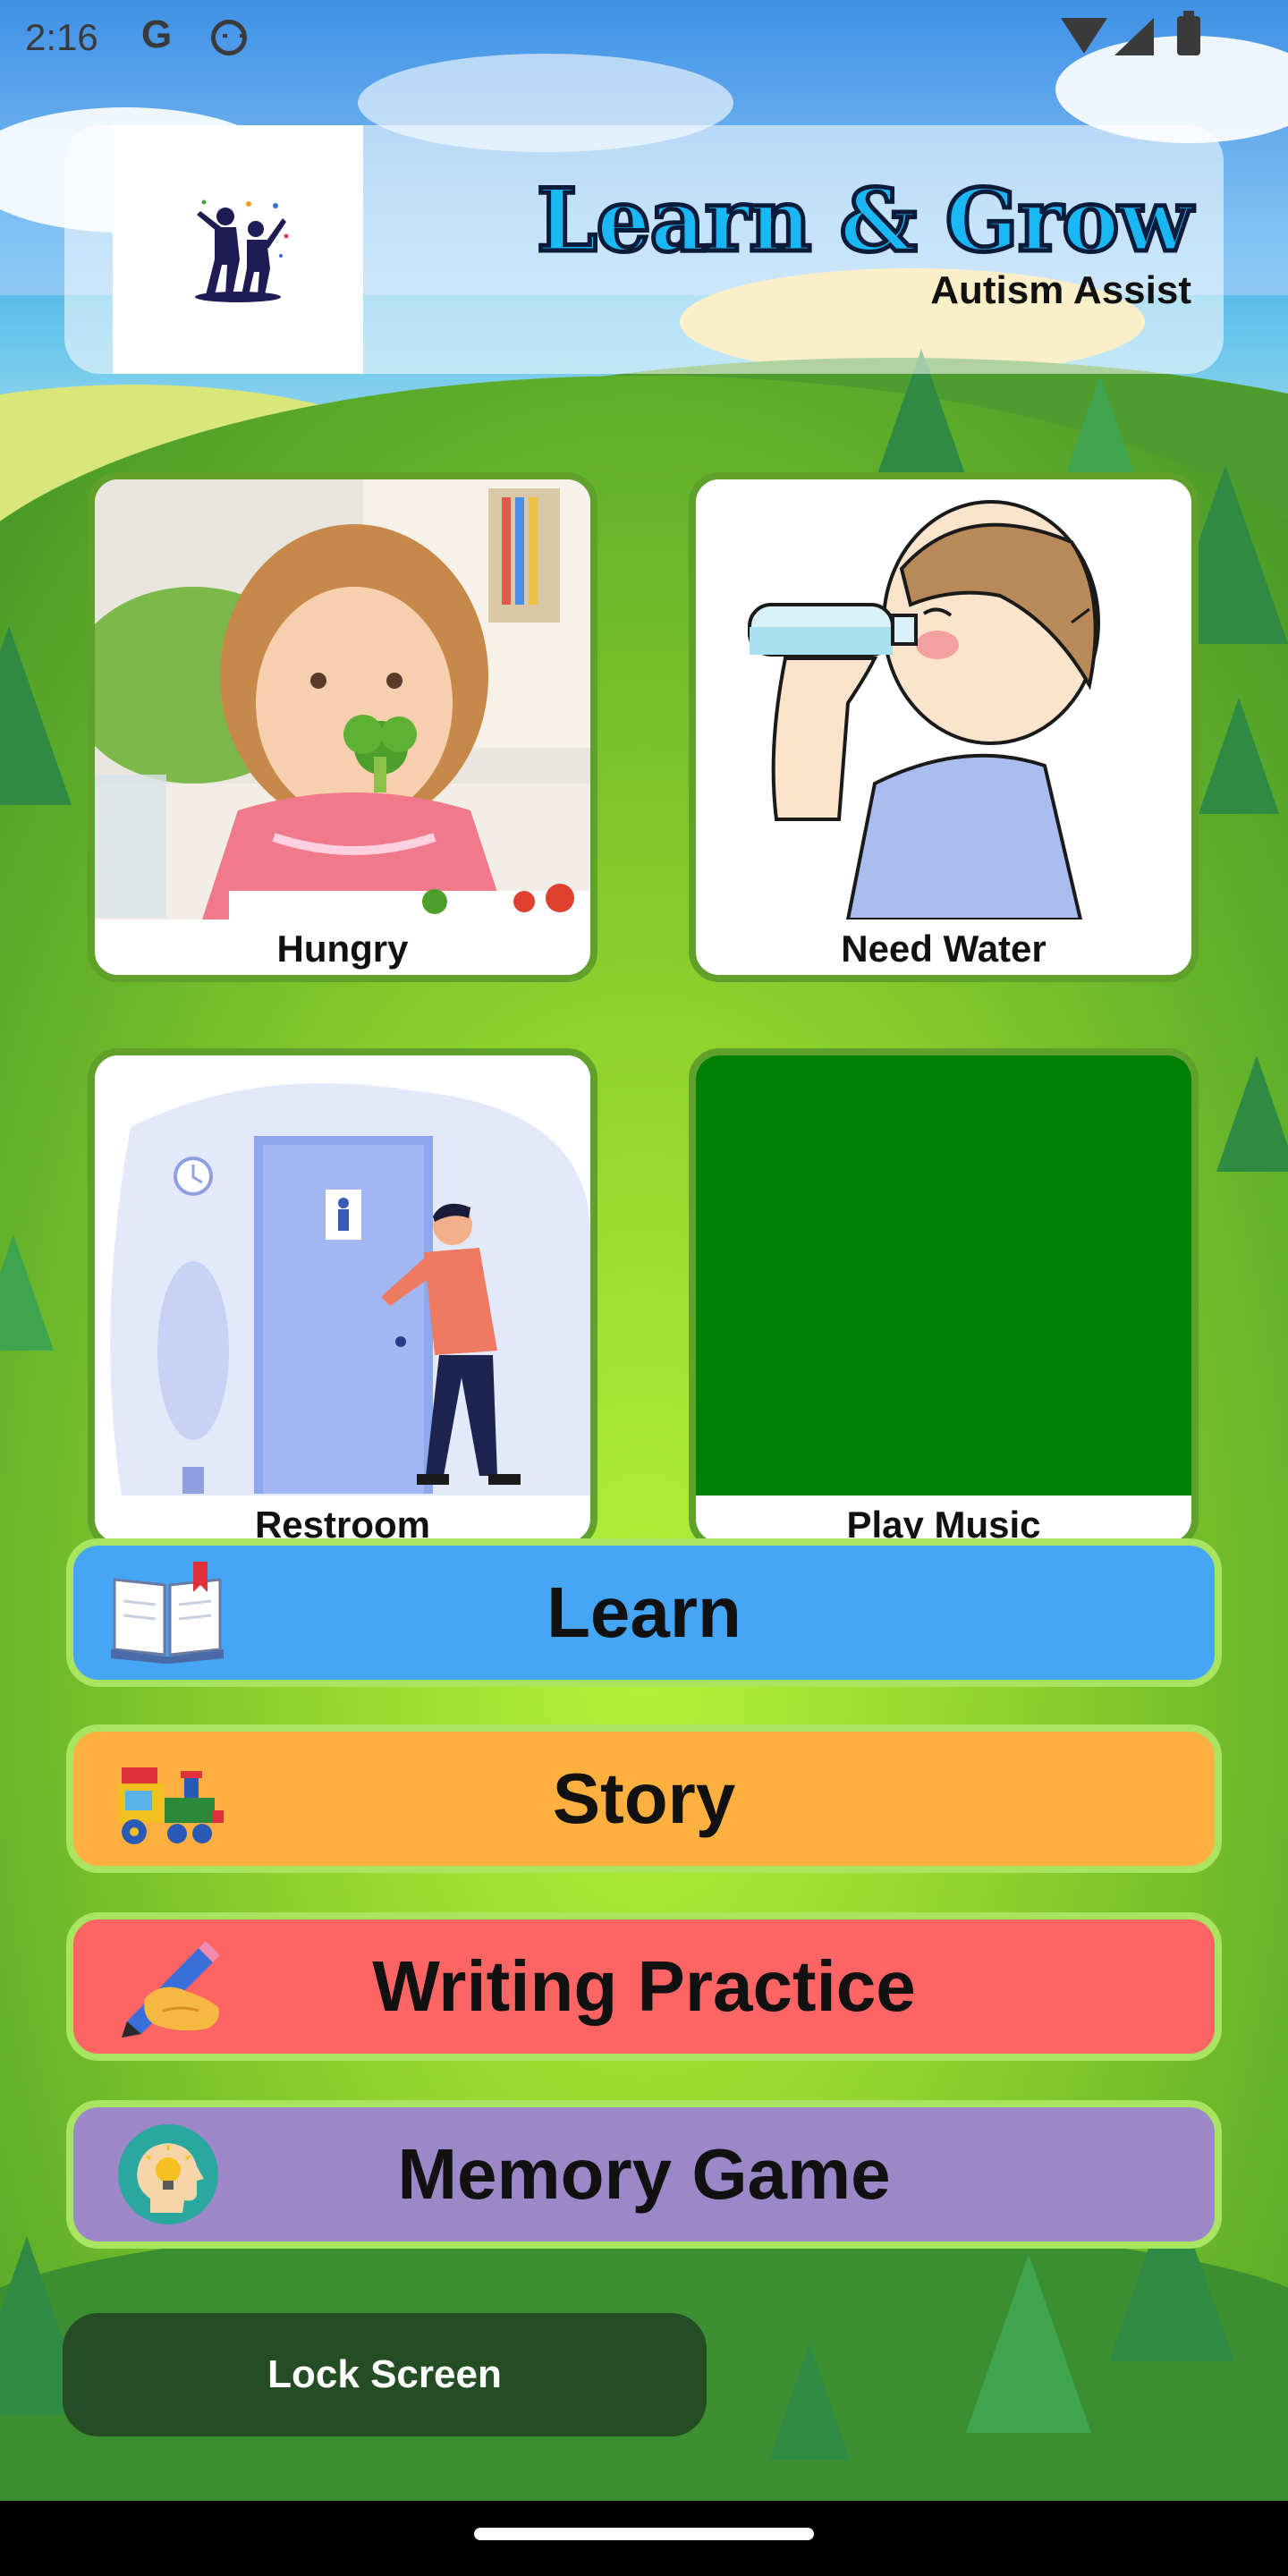  I want to click on card-restroom: Restroom, so click(342, 1298).